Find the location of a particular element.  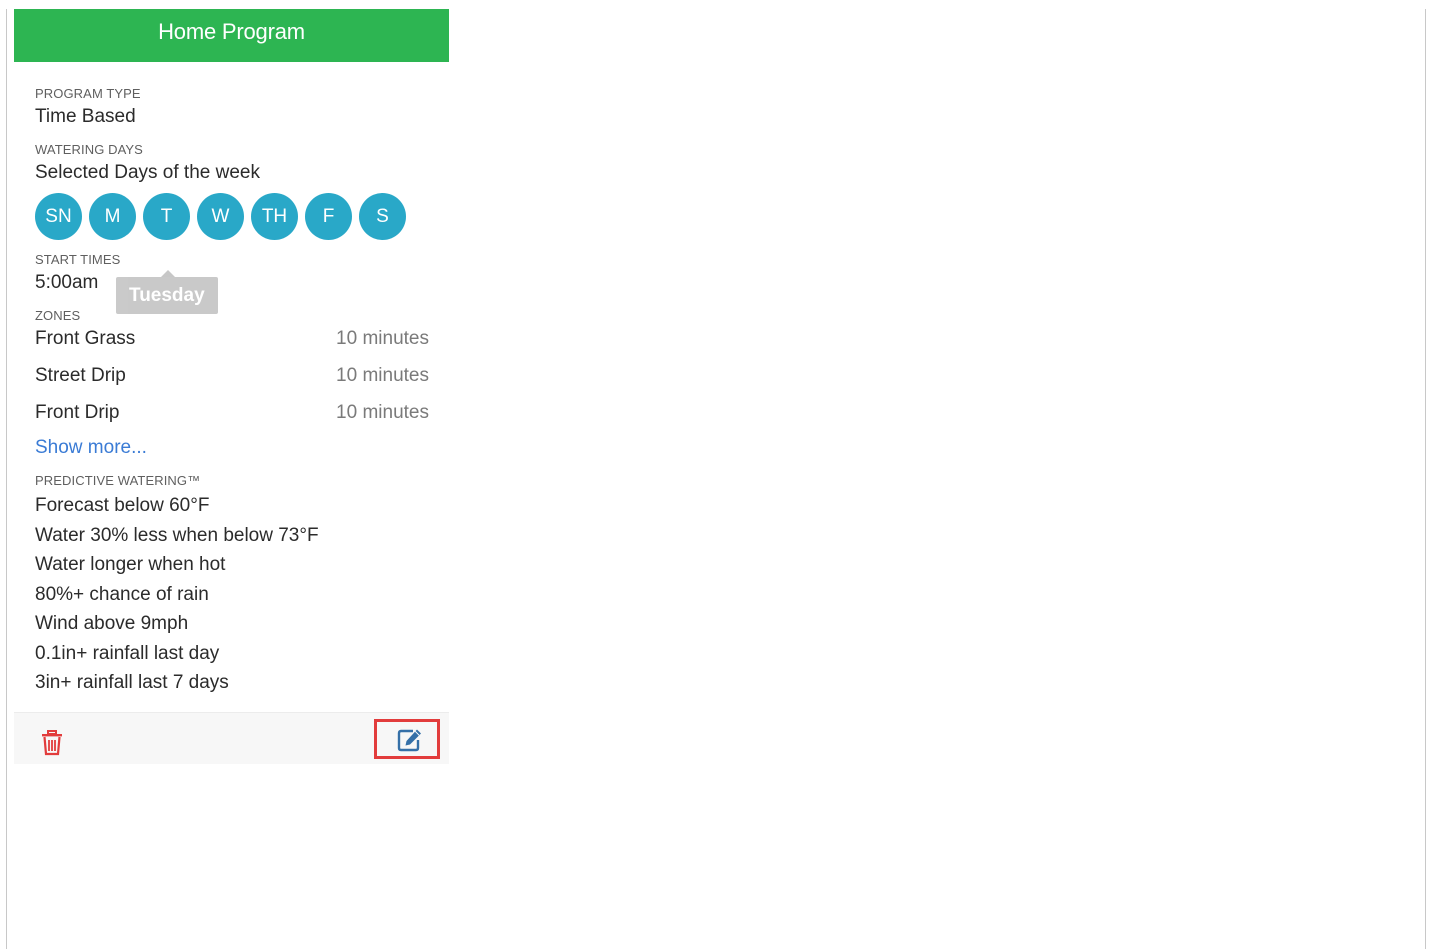

edit-button is located at coordinates (407, 738).